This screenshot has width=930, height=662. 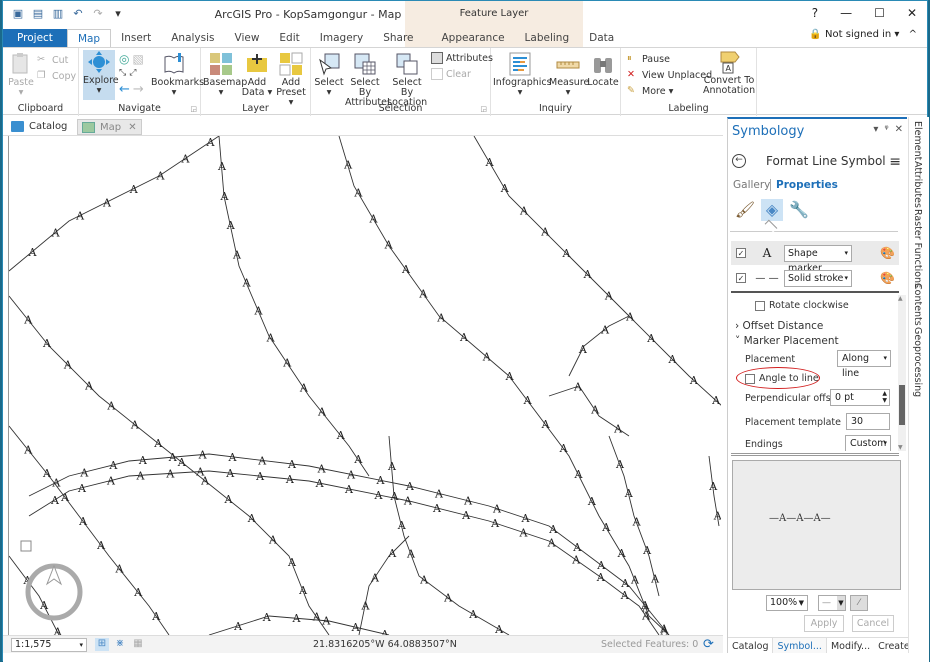 I want to click on collapse-ribbon-button: ^, so click(x=913, y=34).